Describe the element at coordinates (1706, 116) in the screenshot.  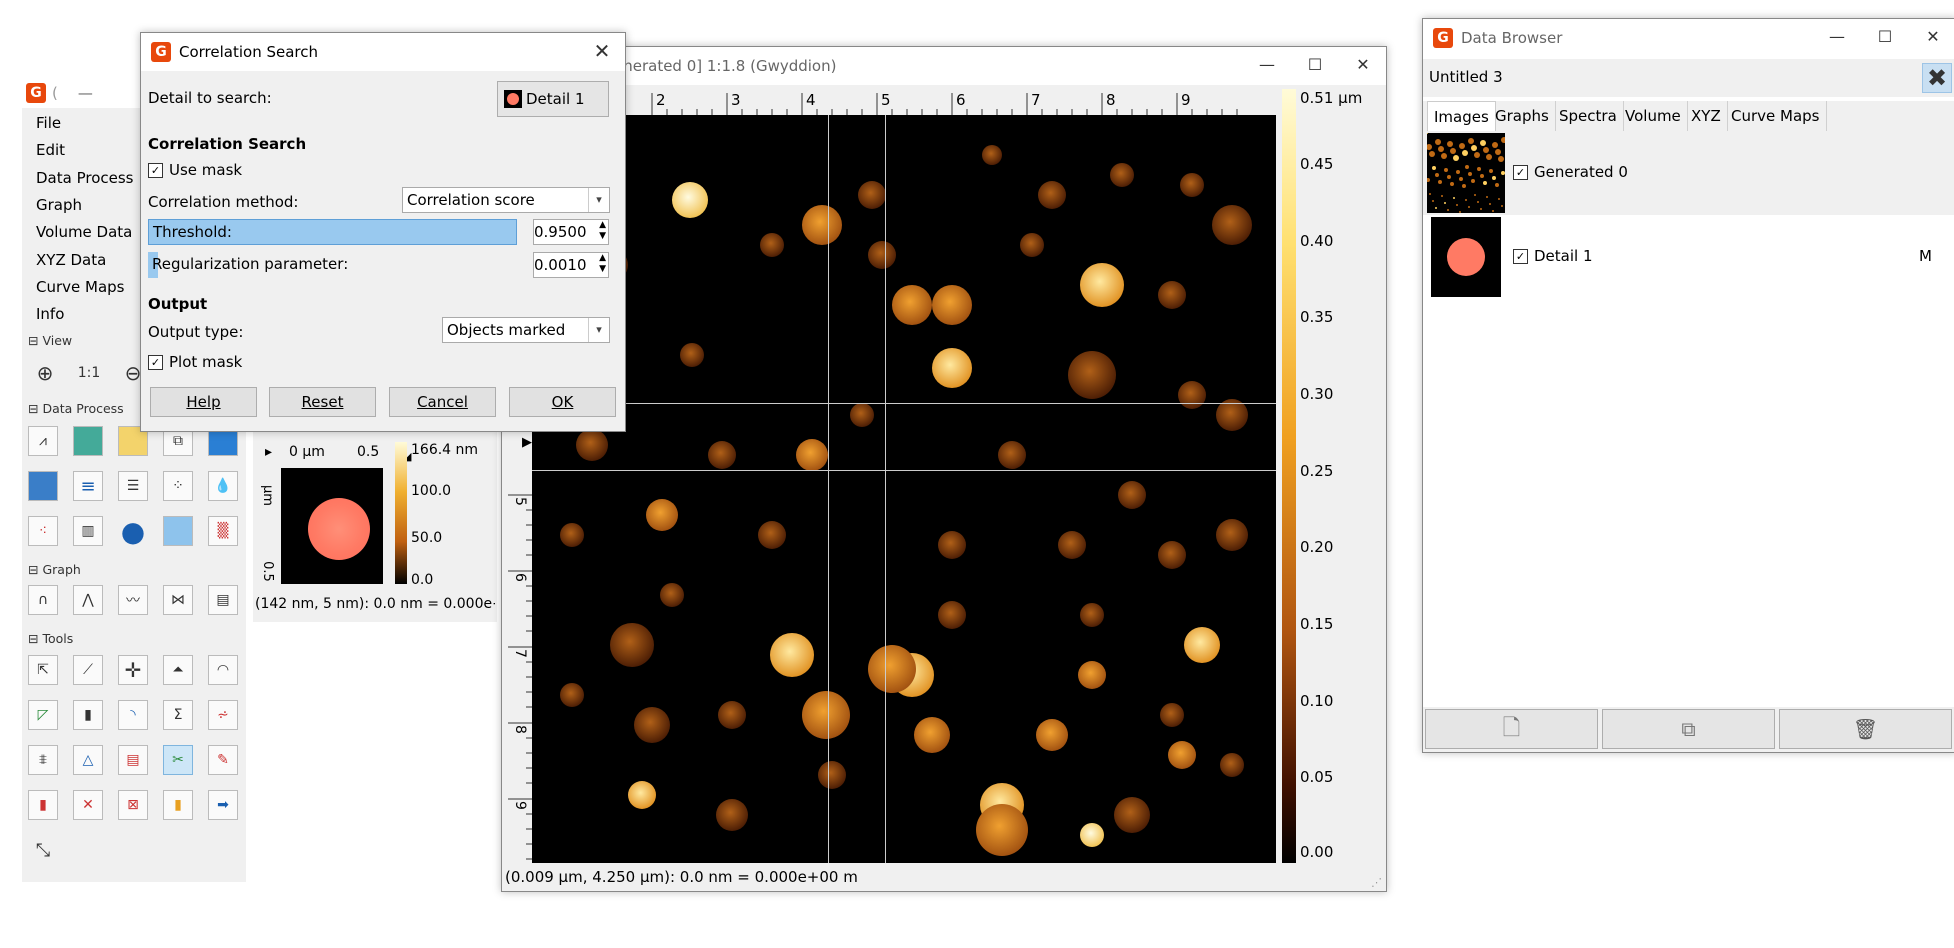
I see `tab-xyz: XYZ` at that location.